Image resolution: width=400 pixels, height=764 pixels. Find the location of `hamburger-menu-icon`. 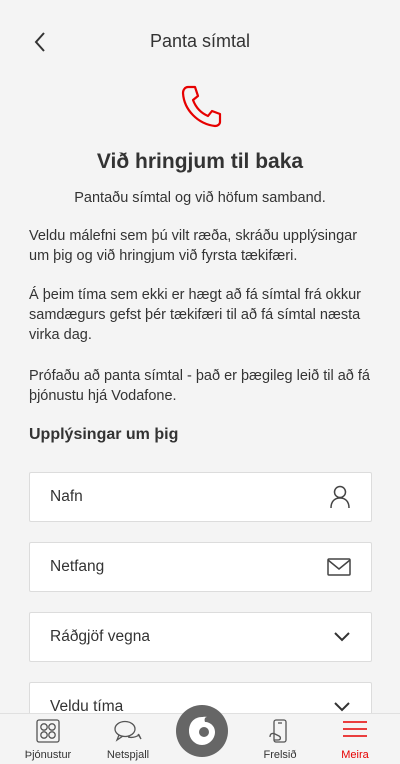

hamburger-menu-icon is located at coordinates (355, 729).